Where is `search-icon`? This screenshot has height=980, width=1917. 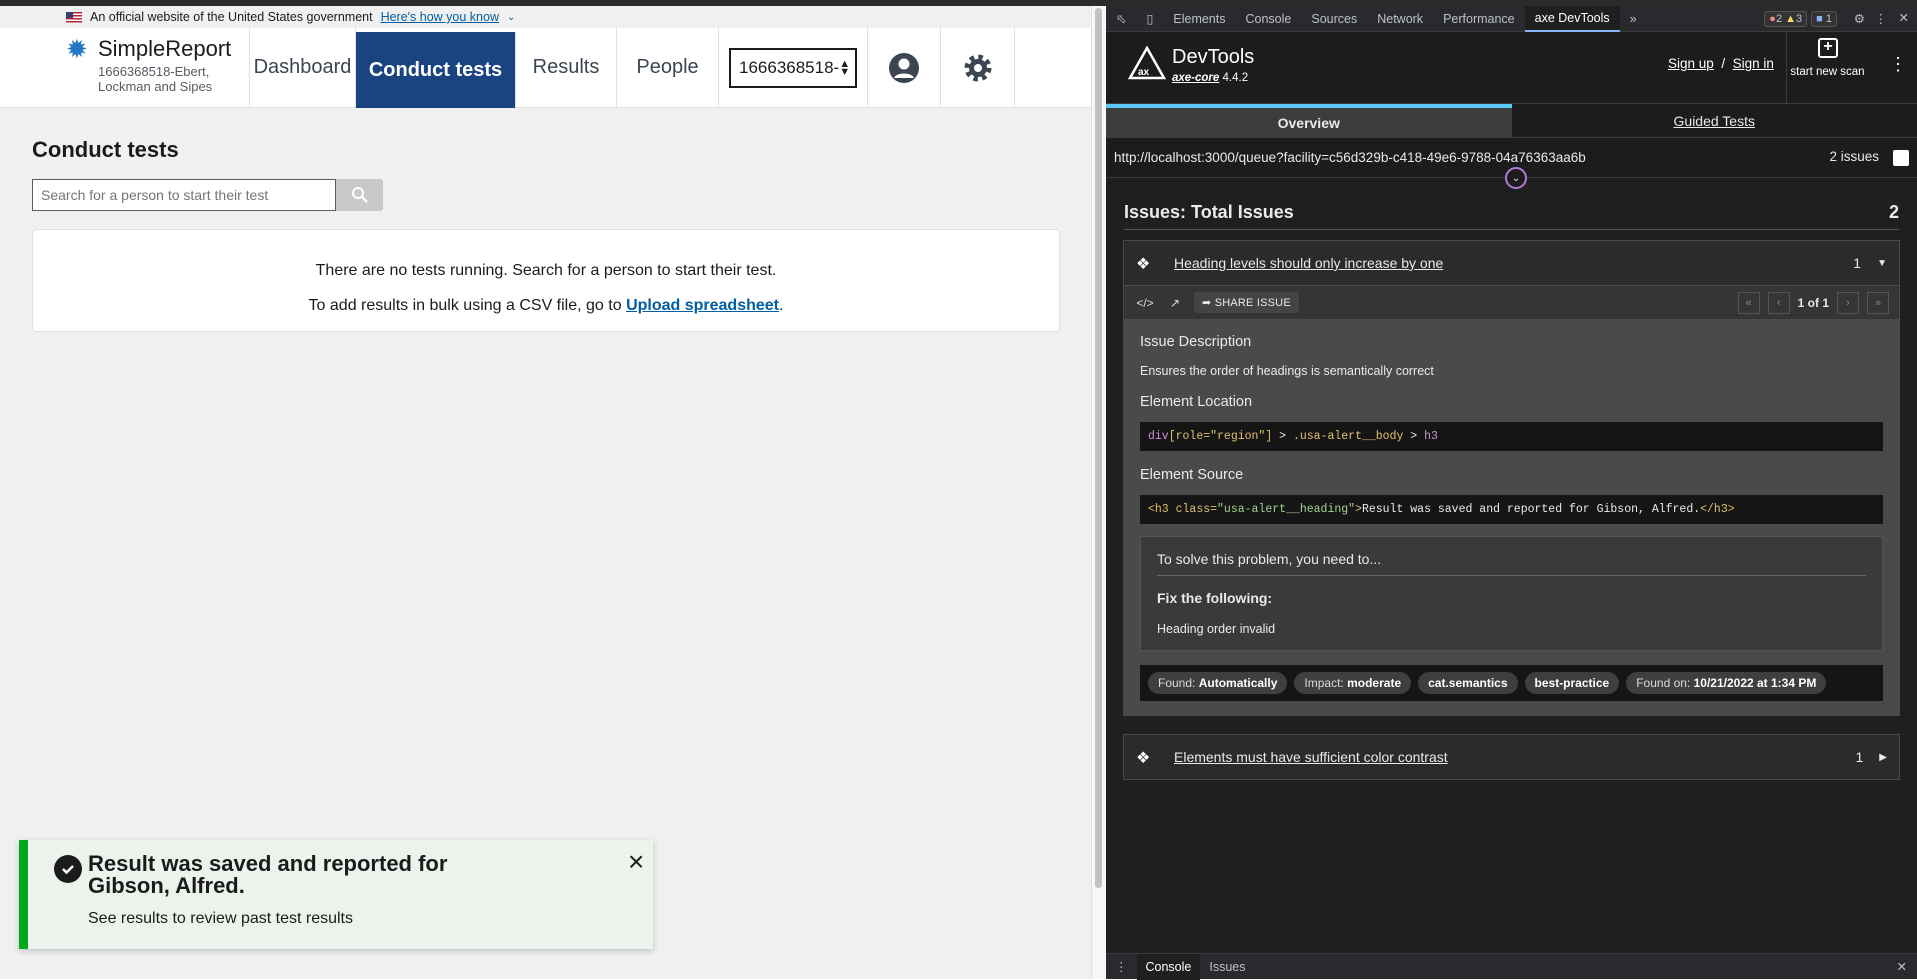
search-icon is located at coordinates (360, 195).